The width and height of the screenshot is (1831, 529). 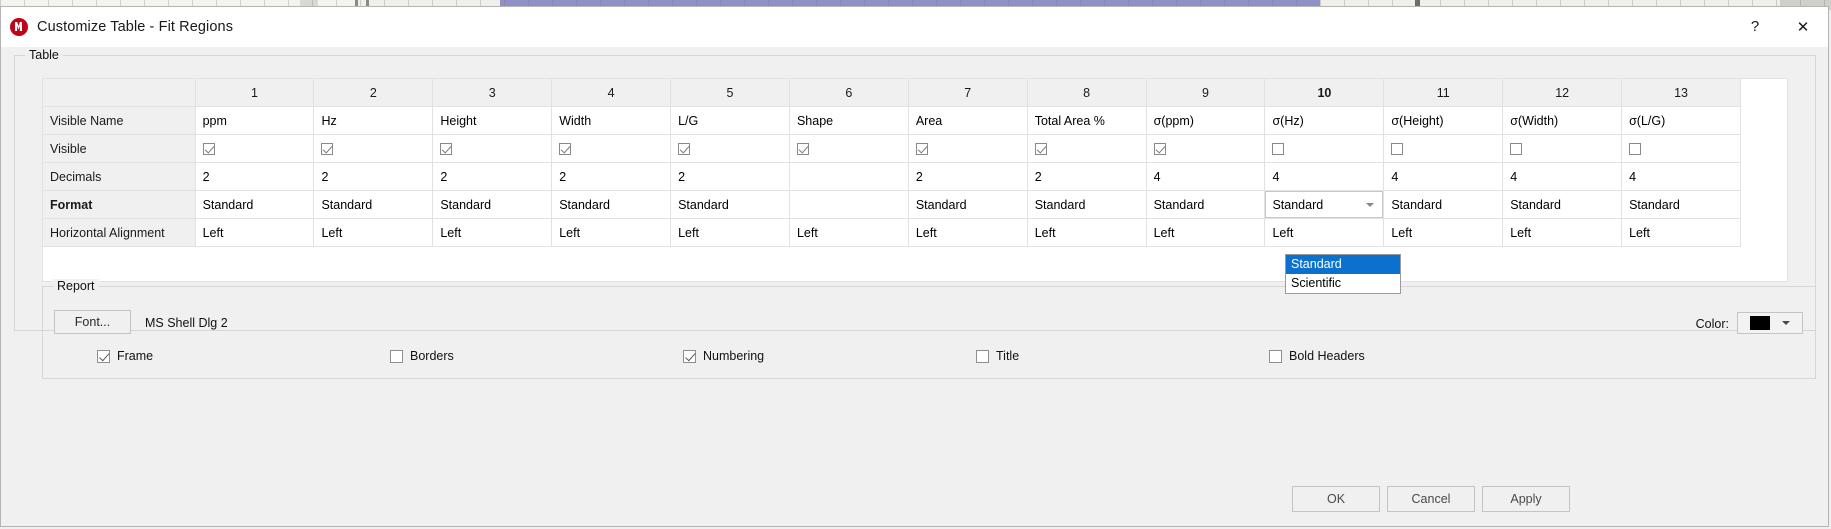 What do you see at coordinates (492, 176) in the screenshot?
I see `decimals-cell-3: 2` at bounding box center [492, 176].